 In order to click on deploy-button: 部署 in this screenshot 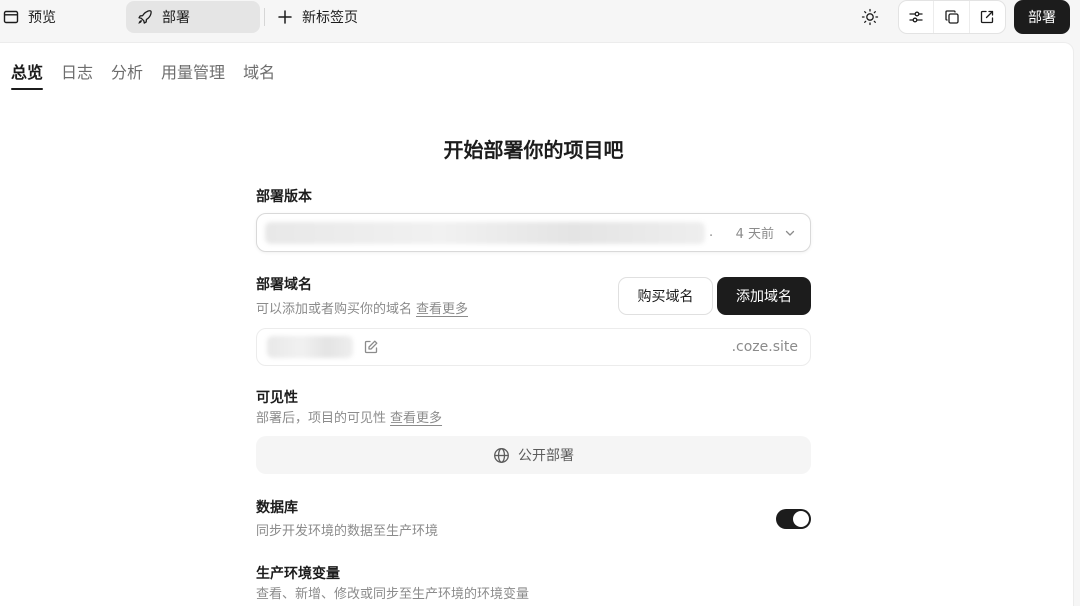, I will do `click(1042, 17)`.